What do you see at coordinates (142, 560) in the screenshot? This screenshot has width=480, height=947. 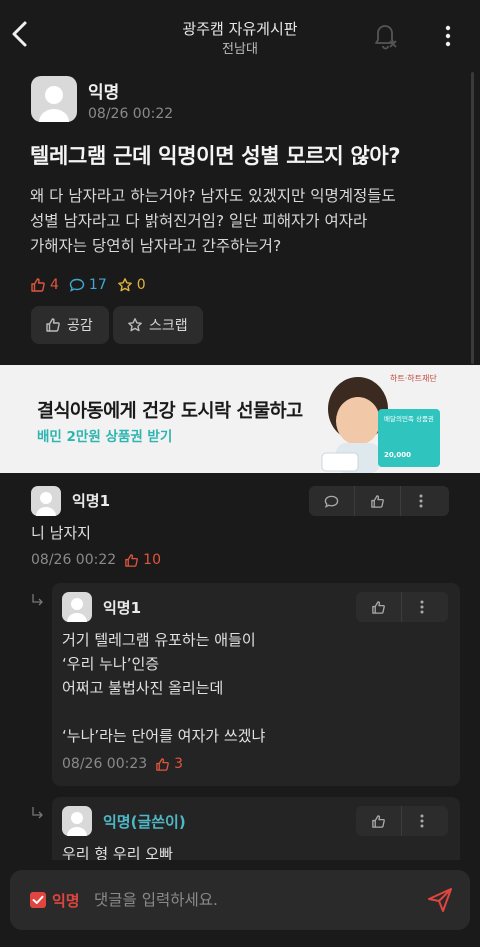 I see `comment-like-count: 10` at bounding box center [142, 560].